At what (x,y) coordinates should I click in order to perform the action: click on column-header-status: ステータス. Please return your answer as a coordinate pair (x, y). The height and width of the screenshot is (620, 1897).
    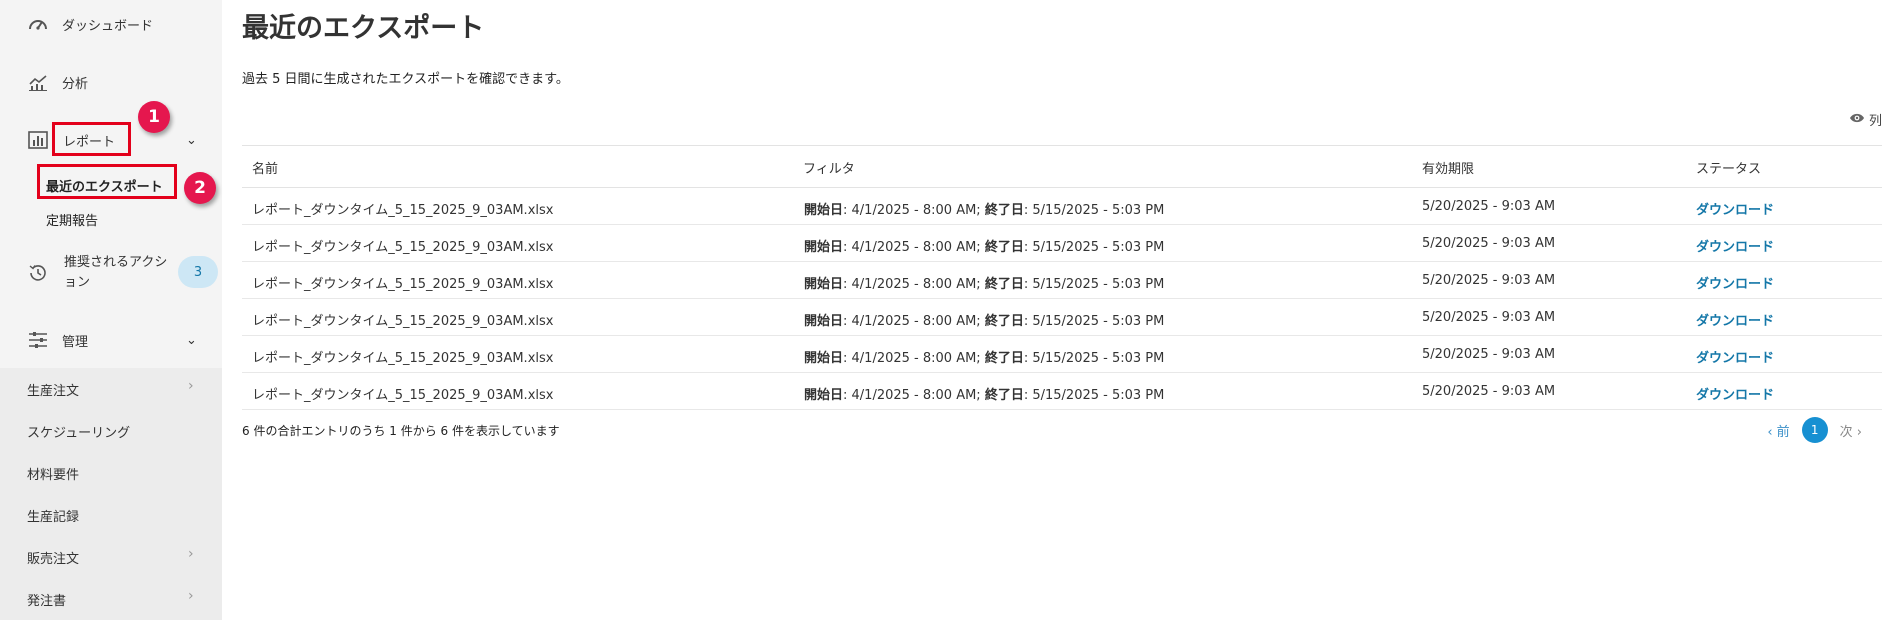
    Looking at the image, I should click on (1728, 167).